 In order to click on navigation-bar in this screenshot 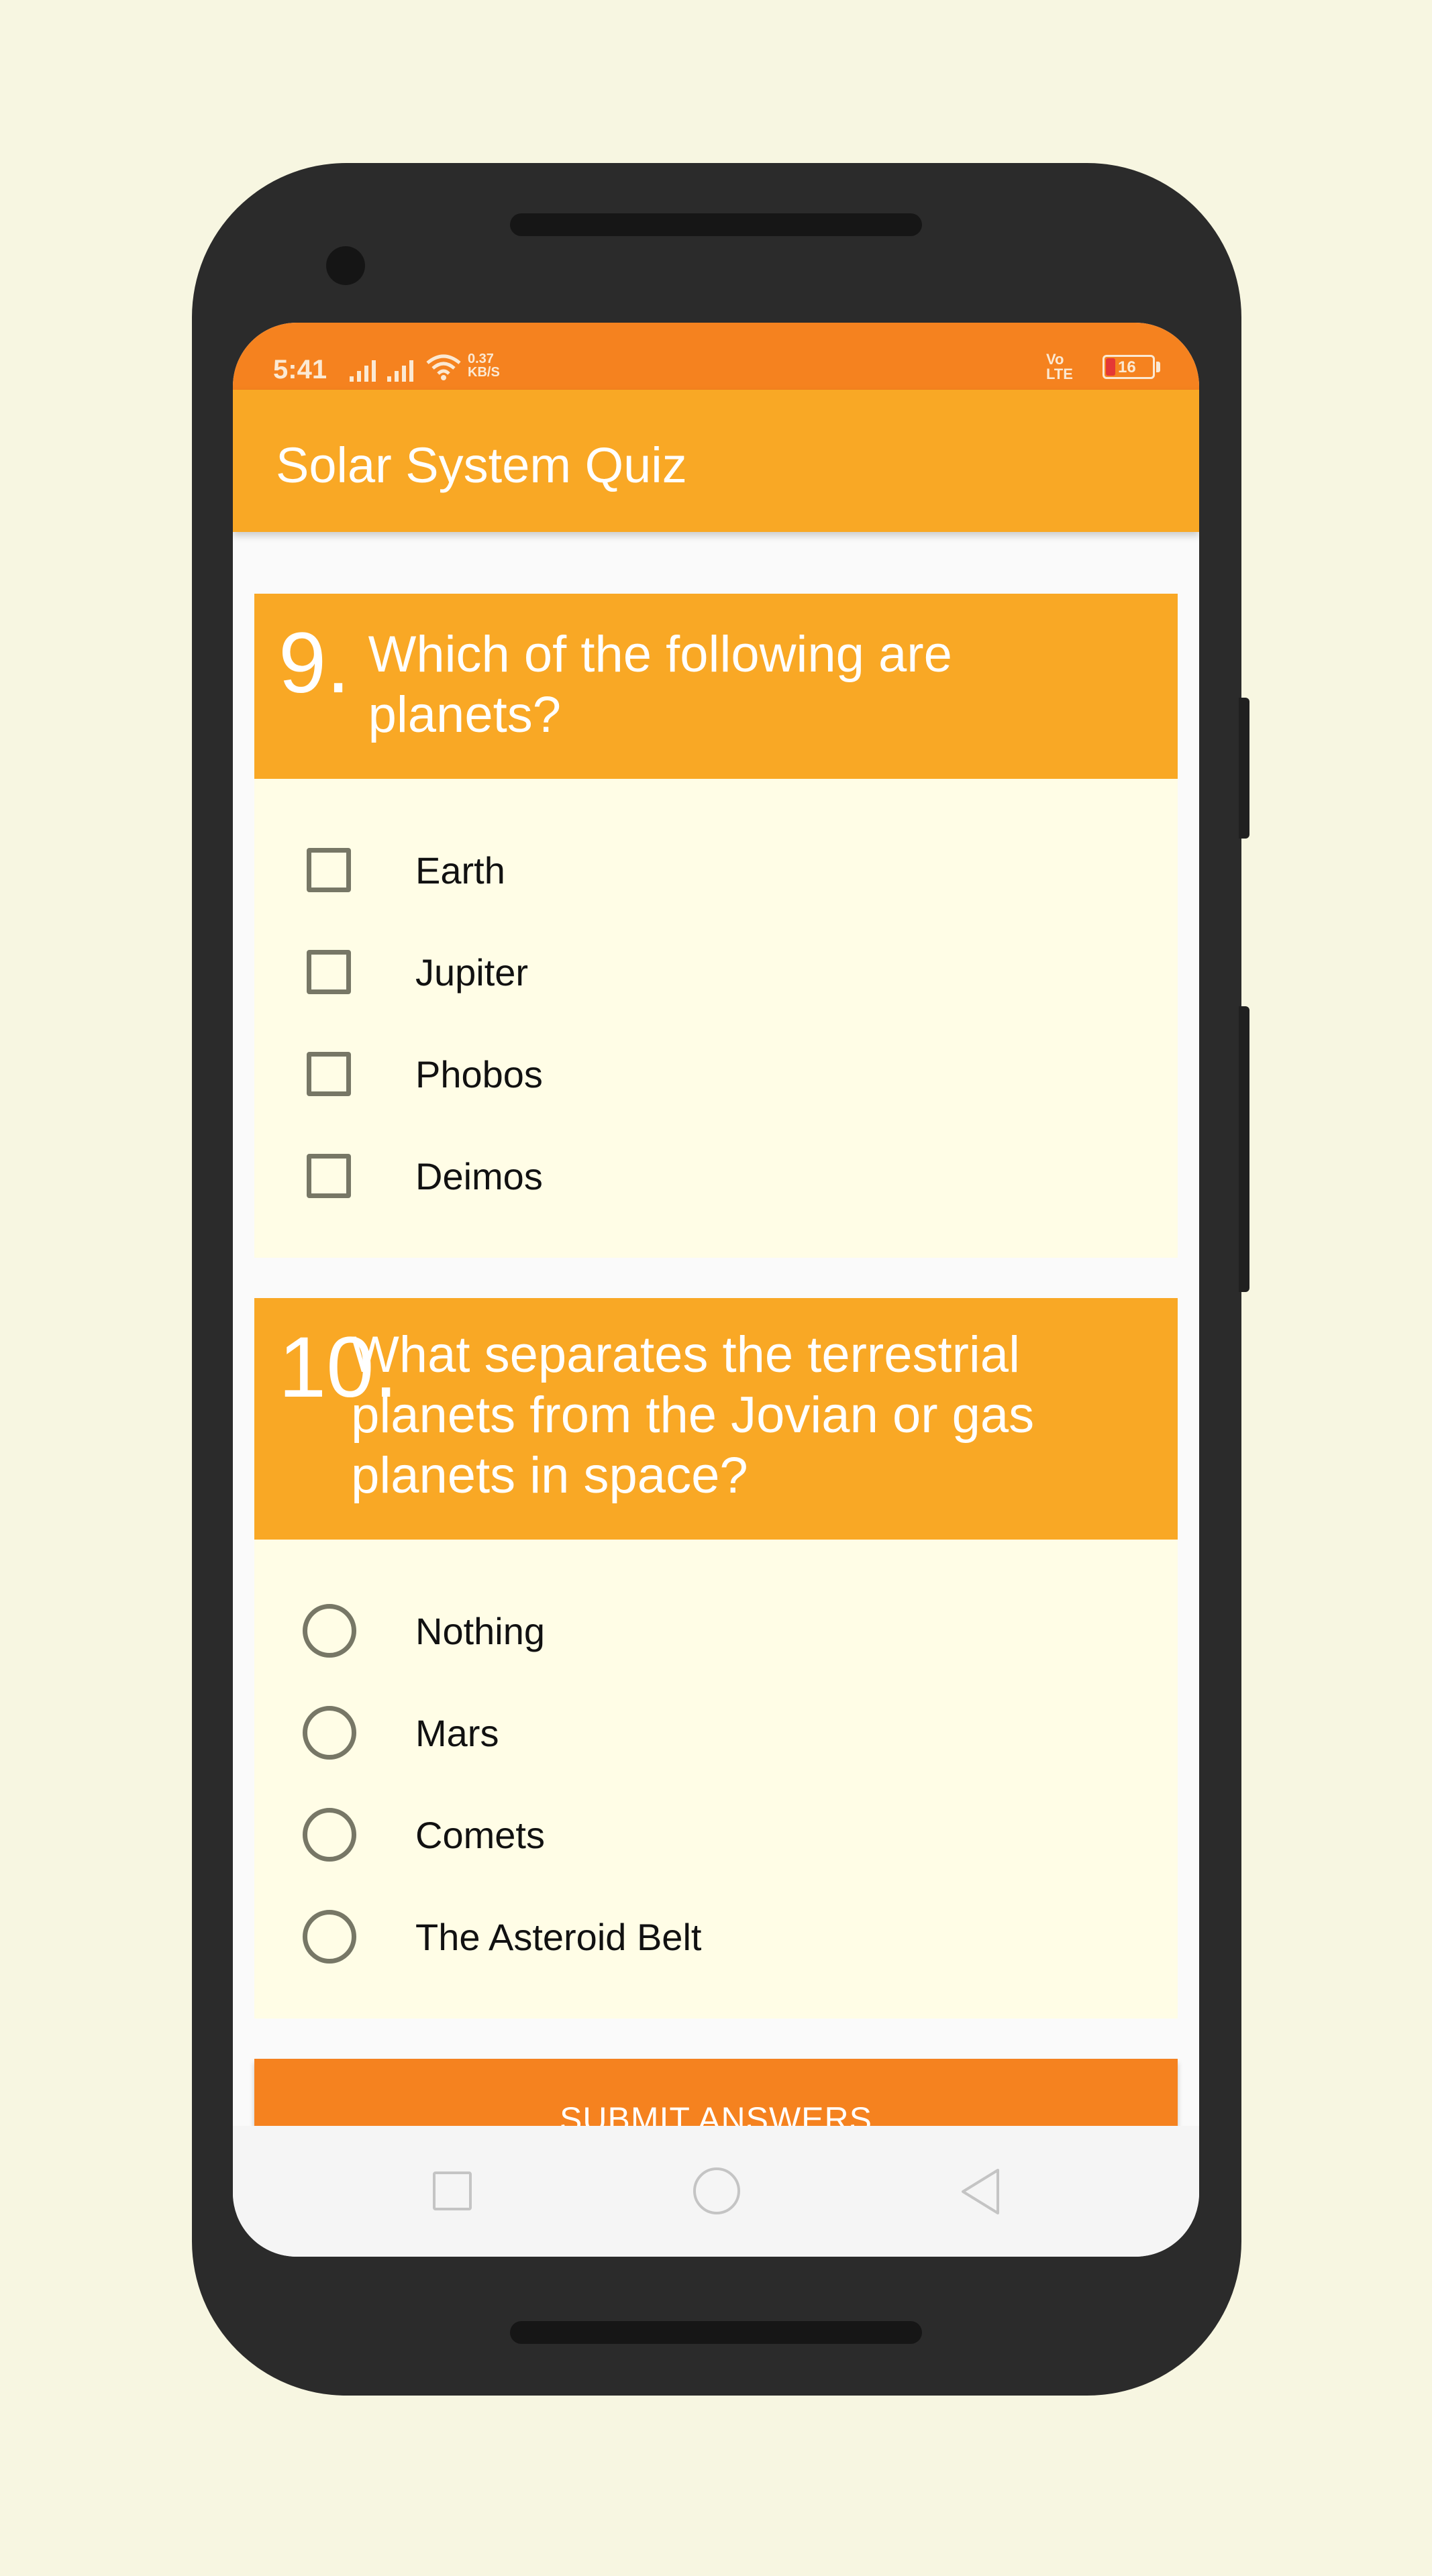, I will do `click(716, 2191)`.